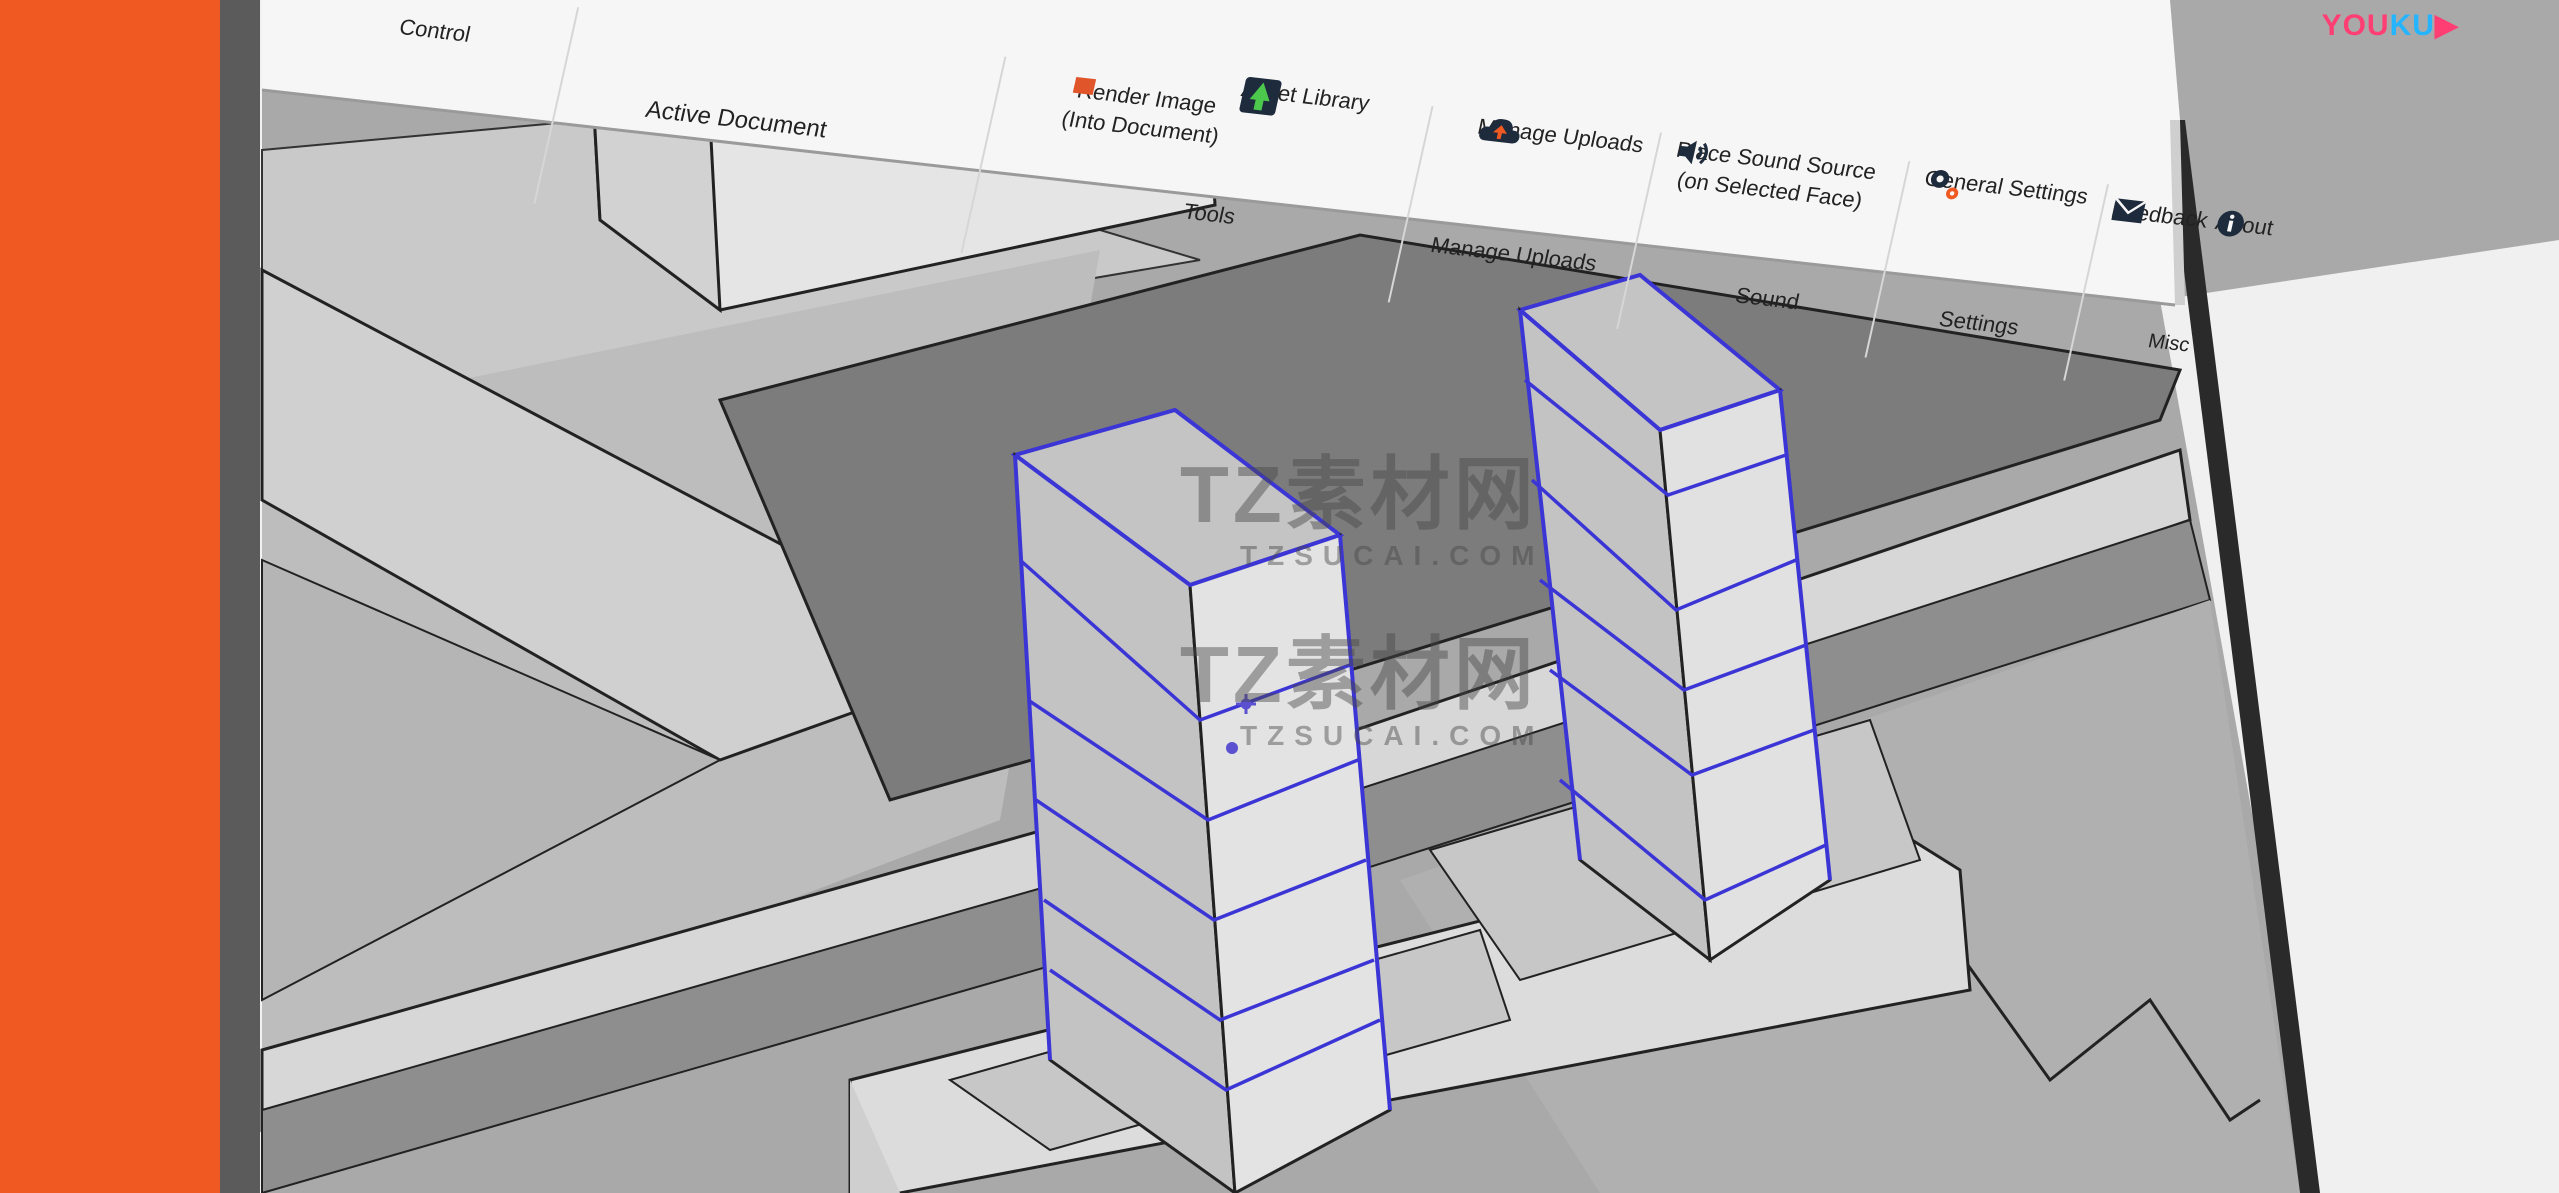 The height and width of the screenshot is (1193, 2559). I want to click on logo-you: YOU, so click(2355, 25).